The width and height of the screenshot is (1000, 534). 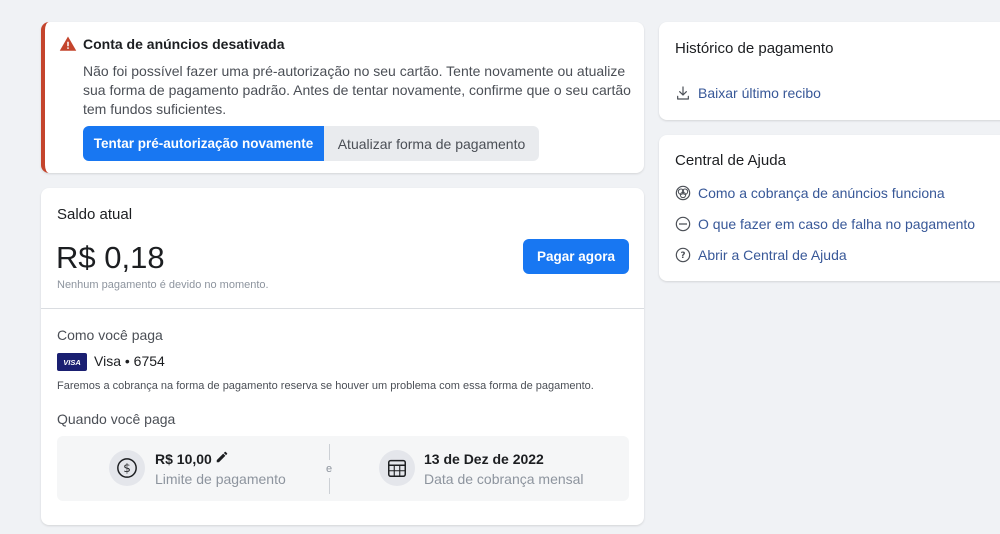 I want to click on card-label: Visa • 6754, so click(x=129, y=361).